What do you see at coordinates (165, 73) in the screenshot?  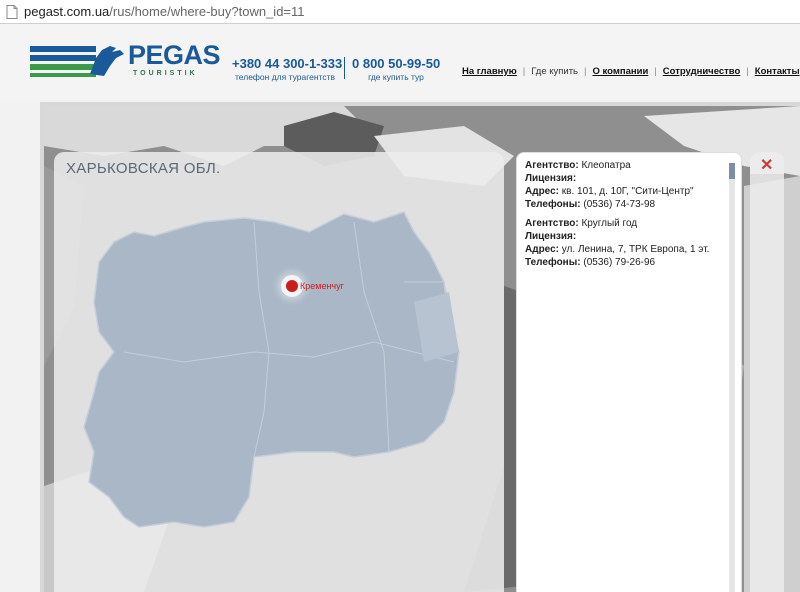 I see `logo-subtitle: TOURISTIK` at bounding box center [165, 73].